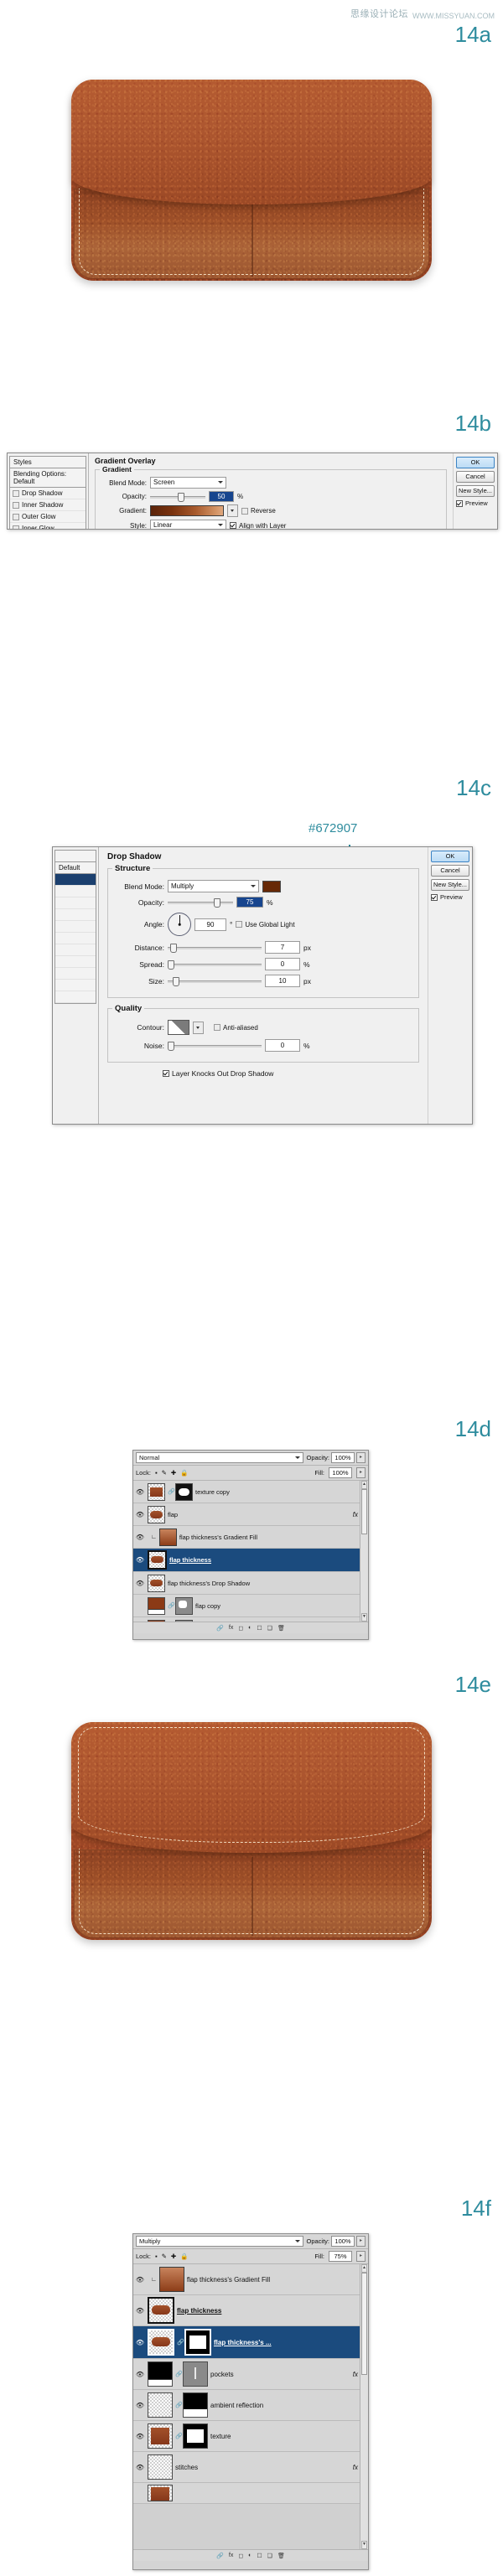  What do you see at coordinates (48, 526) in the screenshot?
I see `style-item-inner-glow: Inner Glow` at bounding box center [48, 526].